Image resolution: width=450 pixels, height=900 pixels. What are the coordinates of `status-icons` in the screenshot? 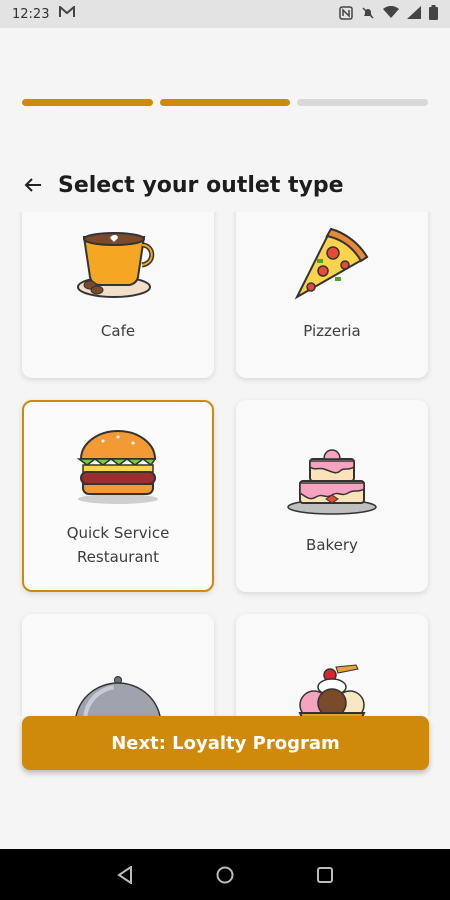 It's located at (388, 14).